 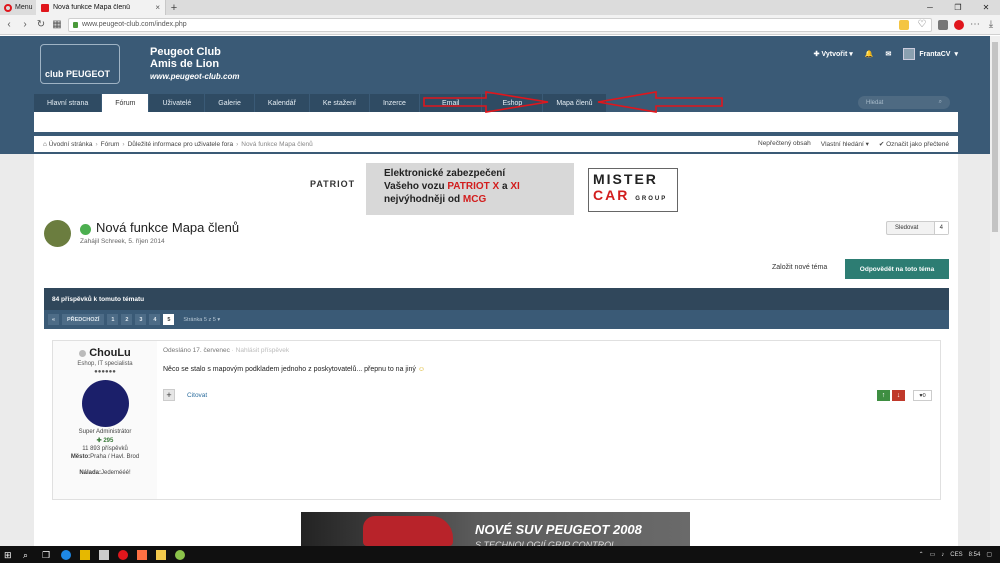 I want to click on heart-icon: ♡, so click(x=922, y=24).